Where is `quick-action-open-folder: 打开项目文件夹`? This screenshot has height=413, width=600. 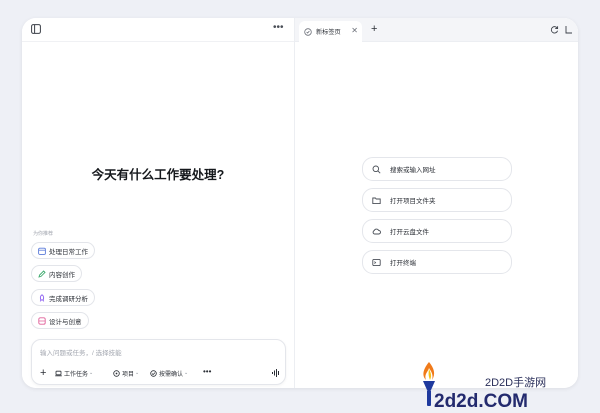 quick-action-open-folder: 打开项目文件夹 is located at coordinates (437, 200).